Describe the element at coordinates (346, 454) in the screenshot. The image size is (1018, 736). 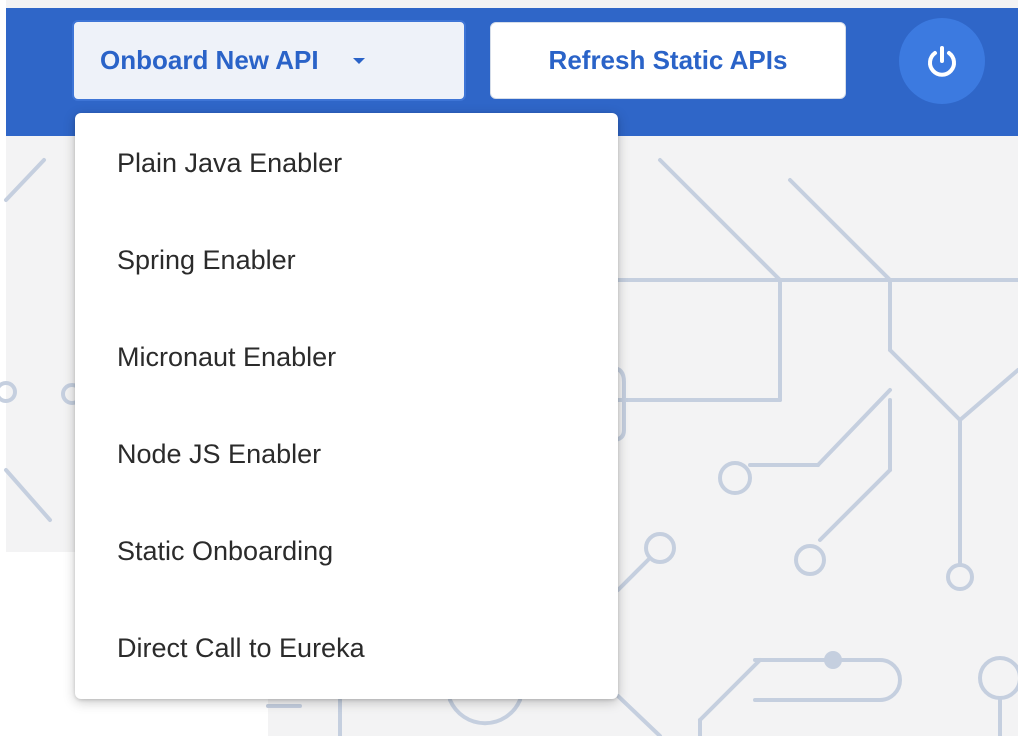
I see `menu-item-node-js-enabler: Node JS Enabler` at that location.